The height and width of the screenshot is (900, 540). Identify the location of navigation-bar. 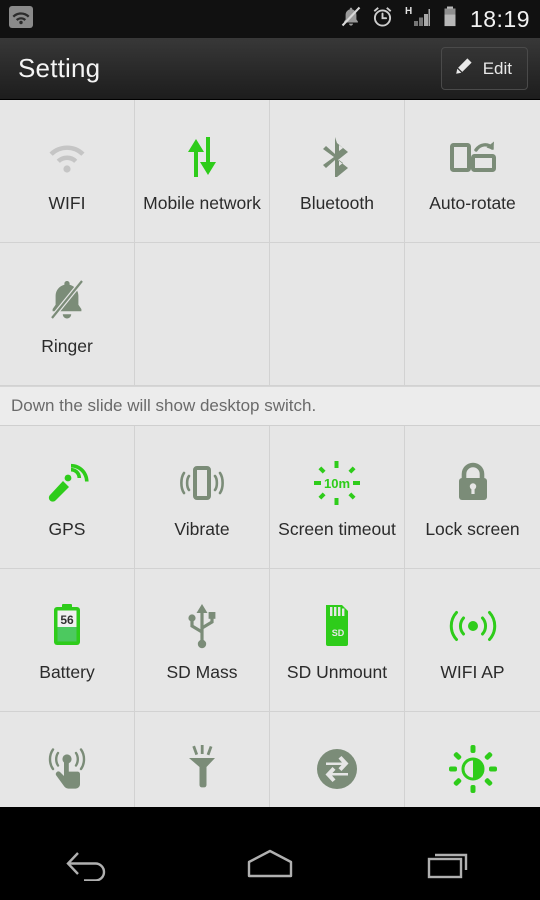
(270, 866).